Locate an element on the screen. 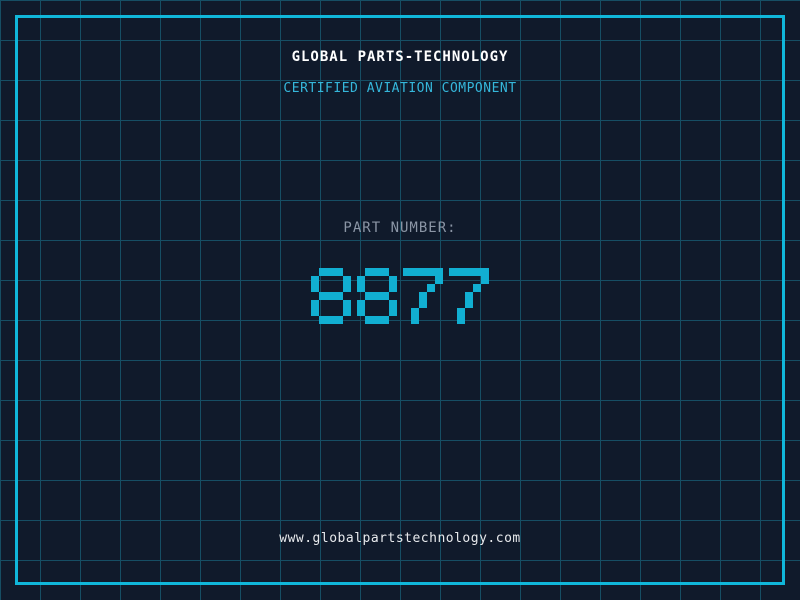 Image resolution: width=800 pixels, height=600 pixels. page-title: GLOBAL PARTS-TECHNOLOGY is located at coordinates (400, 57).